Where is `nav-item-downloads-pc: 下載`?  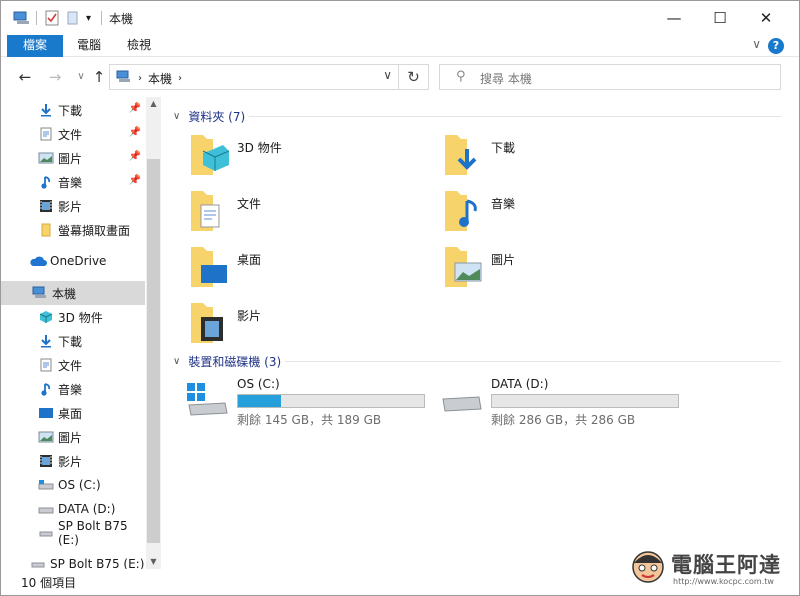 nav-item-downloads-pc: 下載 is located at coordinates (73, 341).